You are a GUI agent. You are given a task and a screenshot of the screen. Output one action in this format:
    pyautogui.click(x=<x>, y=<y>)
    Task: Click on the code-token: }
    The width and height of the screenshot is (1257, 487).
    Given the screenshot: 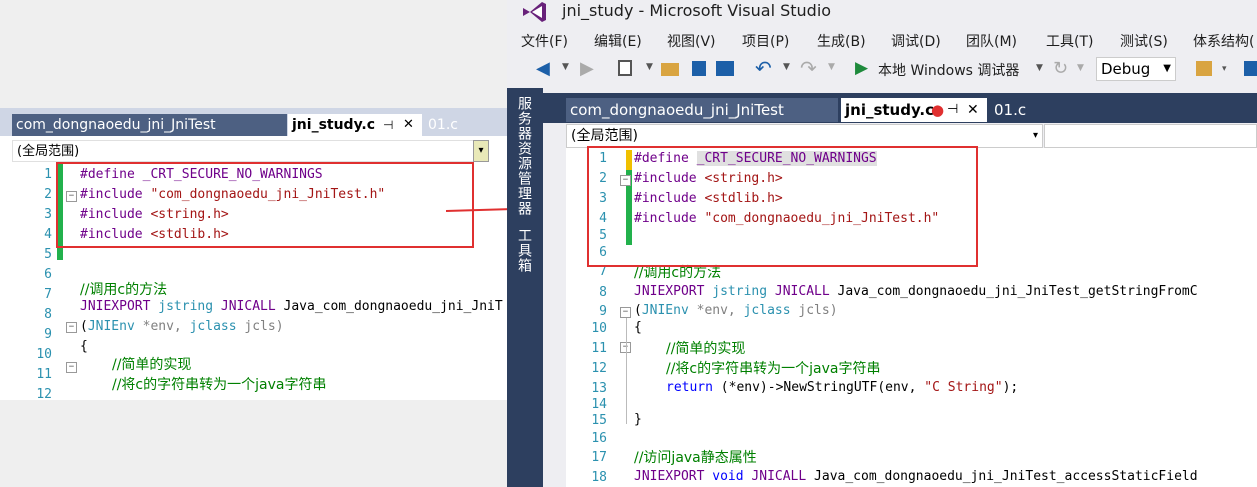 What is the action you would take?
    pyautogui.click(x=638, y=419)
    